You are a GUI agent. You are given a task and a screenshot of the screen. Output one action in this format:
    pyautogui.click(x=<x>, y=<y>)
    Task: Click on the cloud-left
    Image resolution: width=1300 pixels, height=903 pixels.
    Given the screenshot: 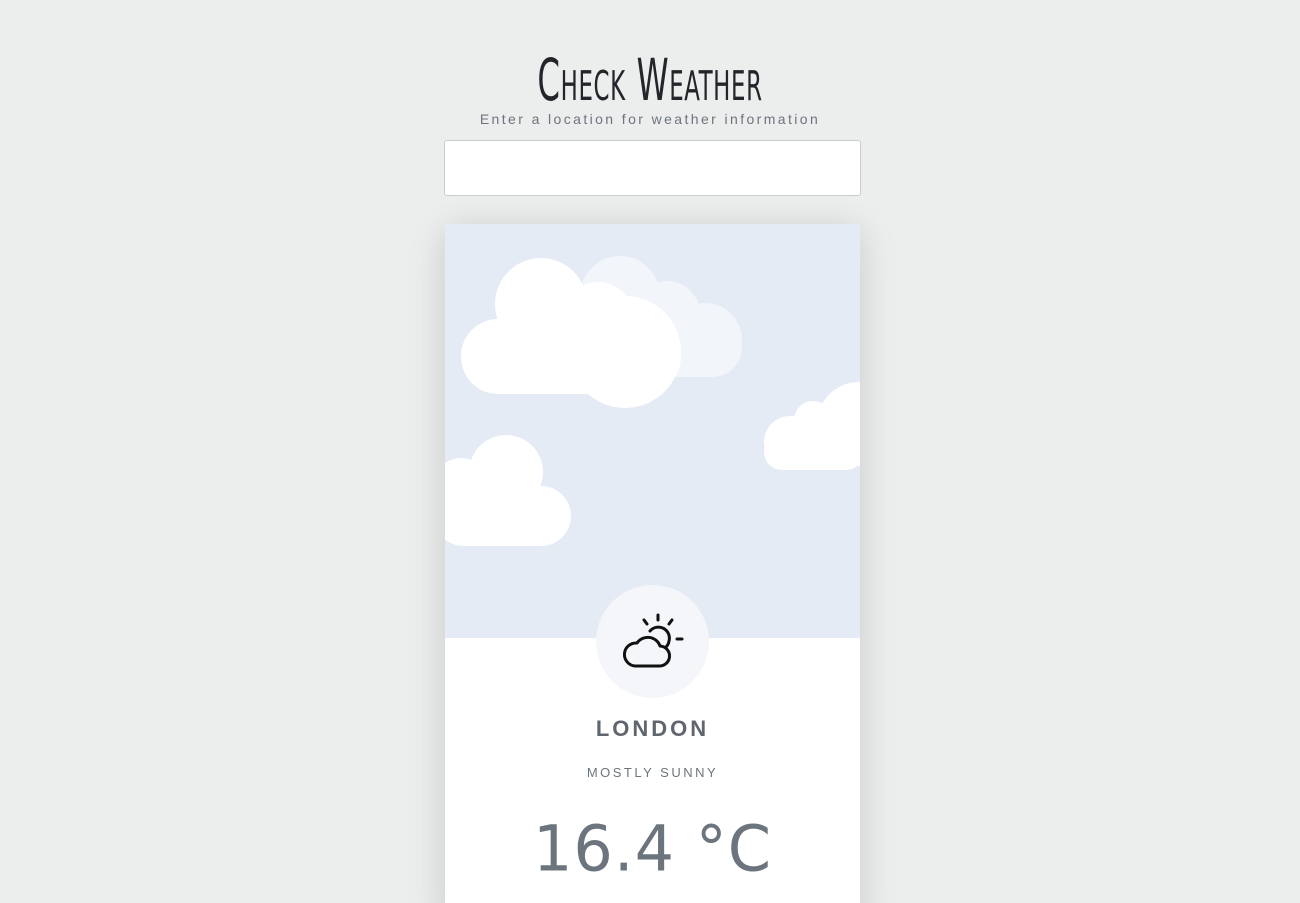 What is the action you would take?
    pyautogui.click(x=508, y=490)
    